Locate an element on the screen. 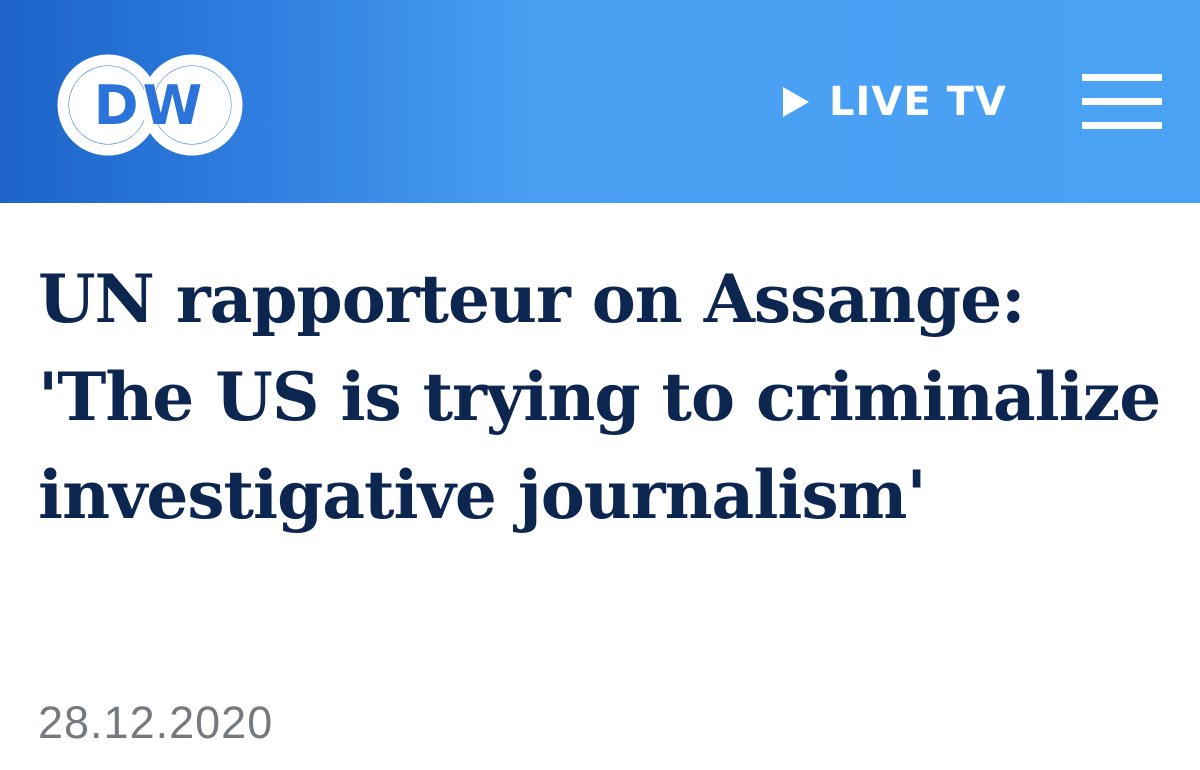 This screenshot has height=770, width=1200. hamburger-menu-icon is located at coordinates (1122, 102).